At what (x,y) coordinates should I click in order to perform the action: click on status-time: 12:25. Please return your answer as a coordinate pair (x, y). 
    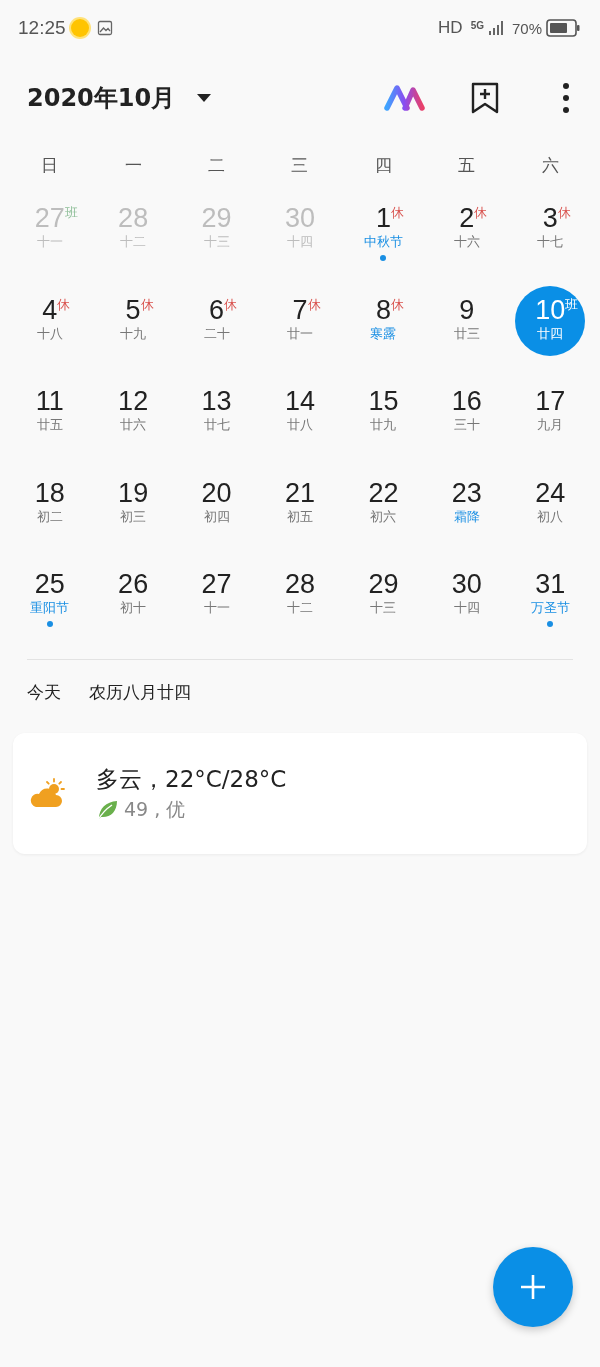
    Looking at the image, I should click on (42, 28).